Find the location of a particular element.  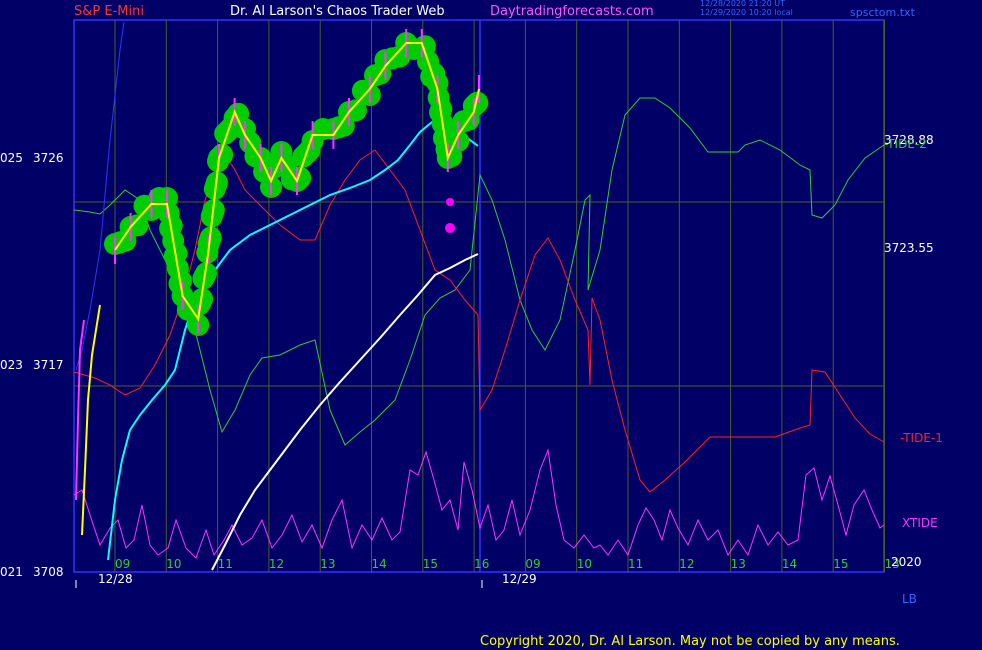

tide2-name-label: -TIDE-2 is located at coordinates (905, 144).